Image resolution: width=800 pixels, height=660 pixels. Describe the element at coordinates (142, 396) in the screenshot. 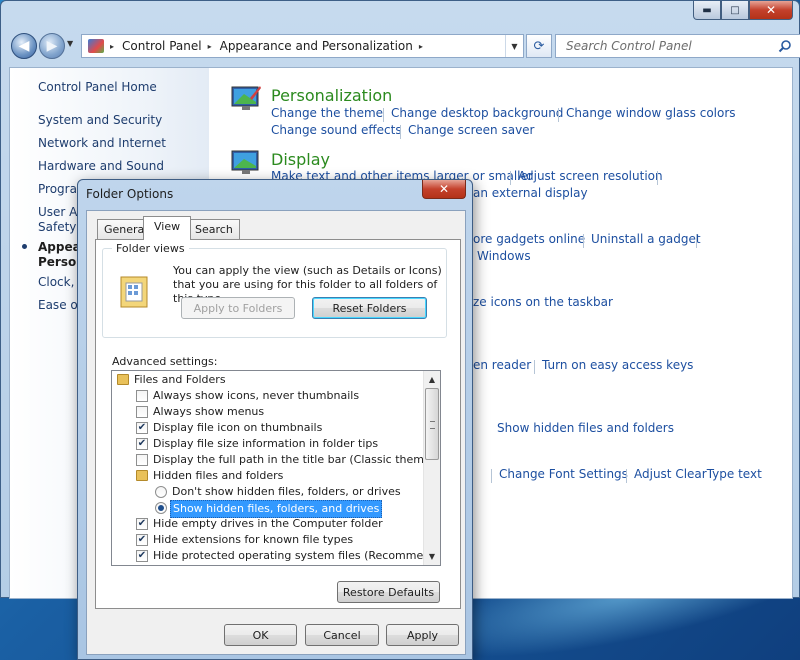

I see `checkbox-always-show-icons` at that location.